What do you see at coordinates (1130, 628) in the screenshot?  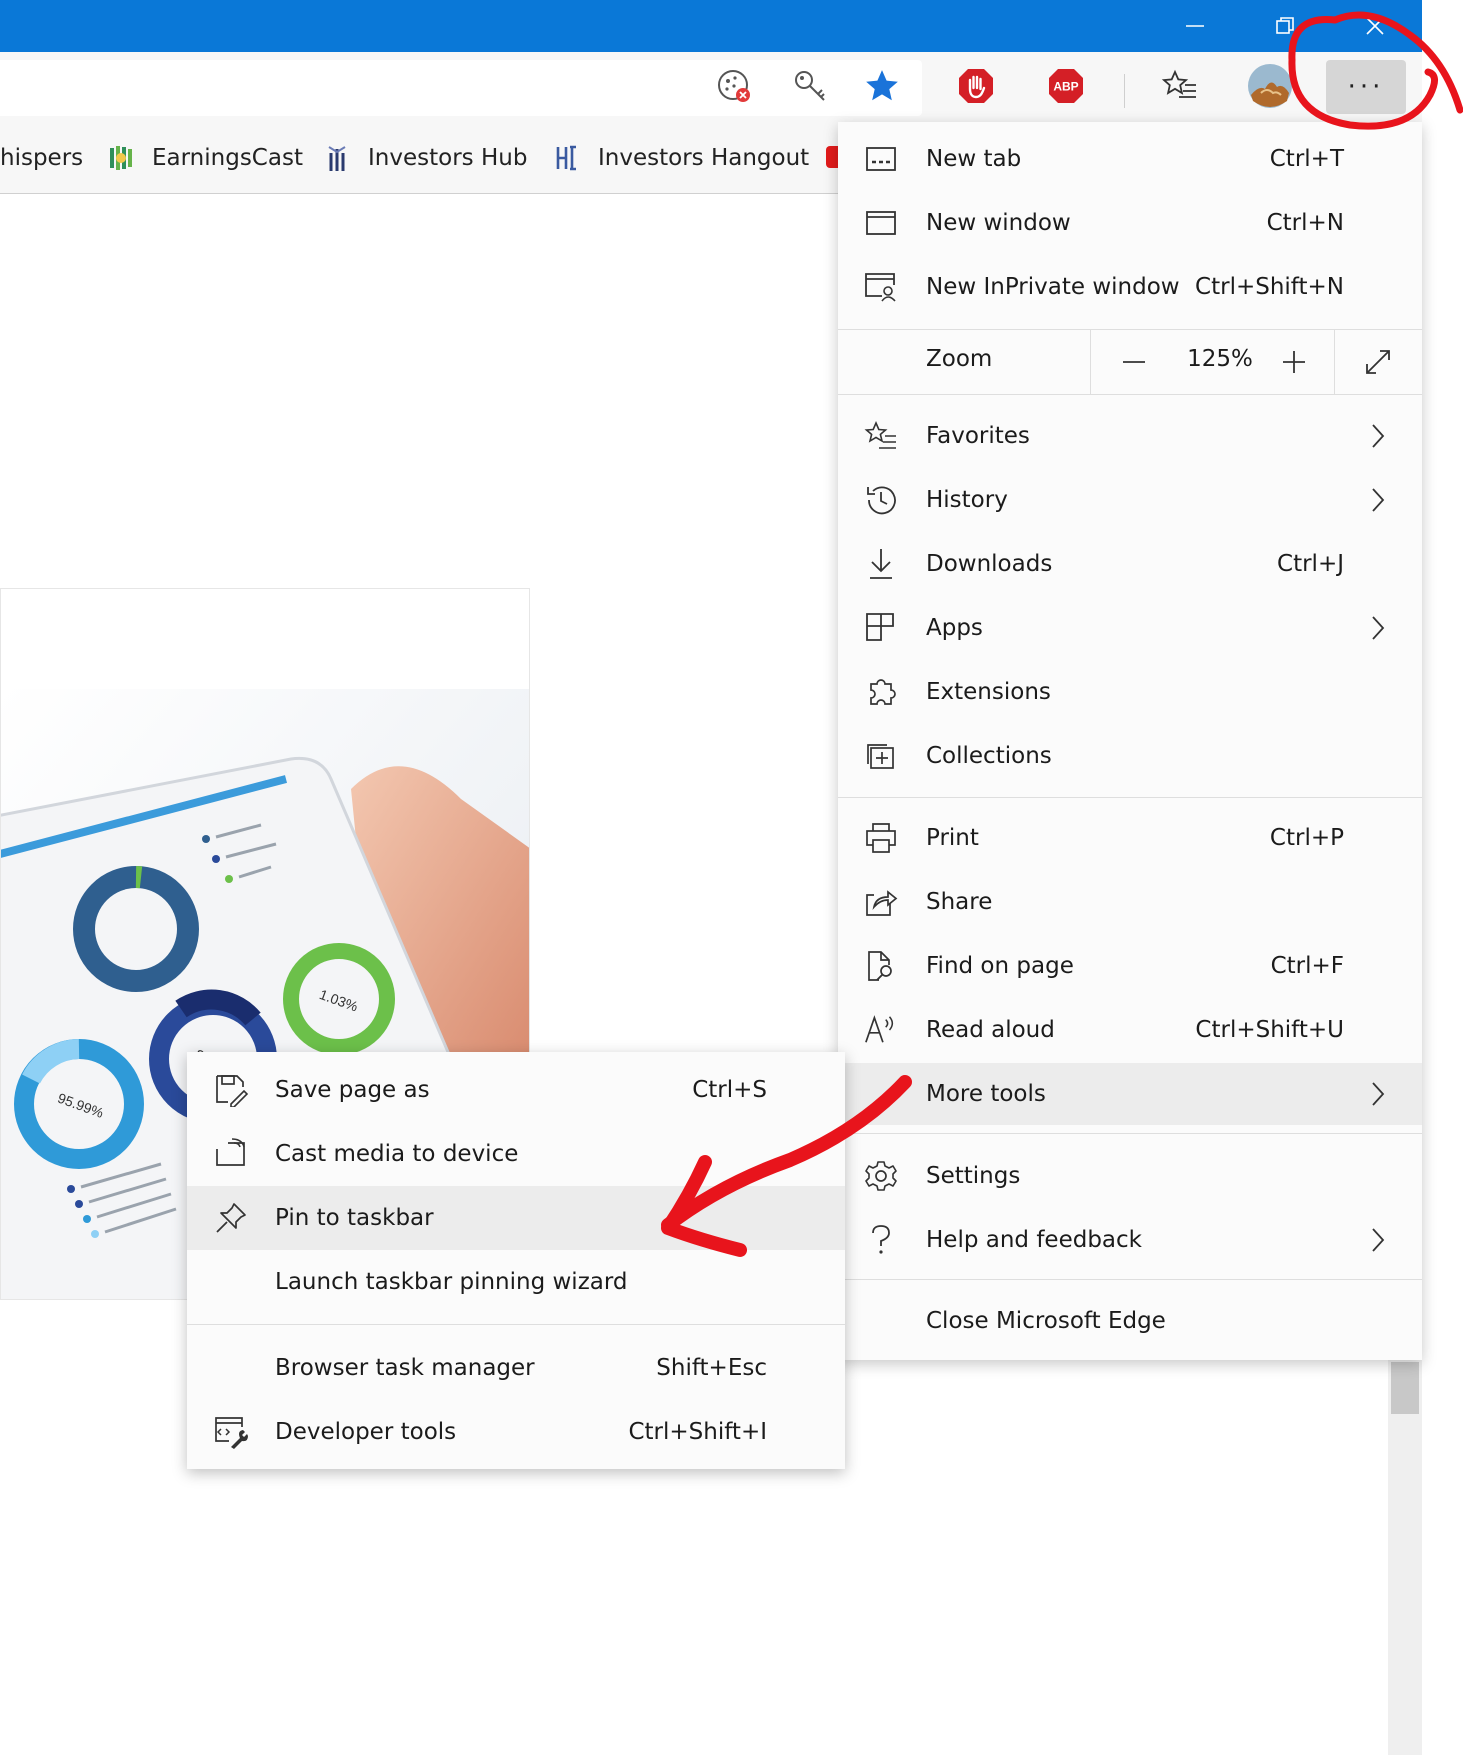 I see `menu-item-apps: Apps` at bounding box center [1130, 628].